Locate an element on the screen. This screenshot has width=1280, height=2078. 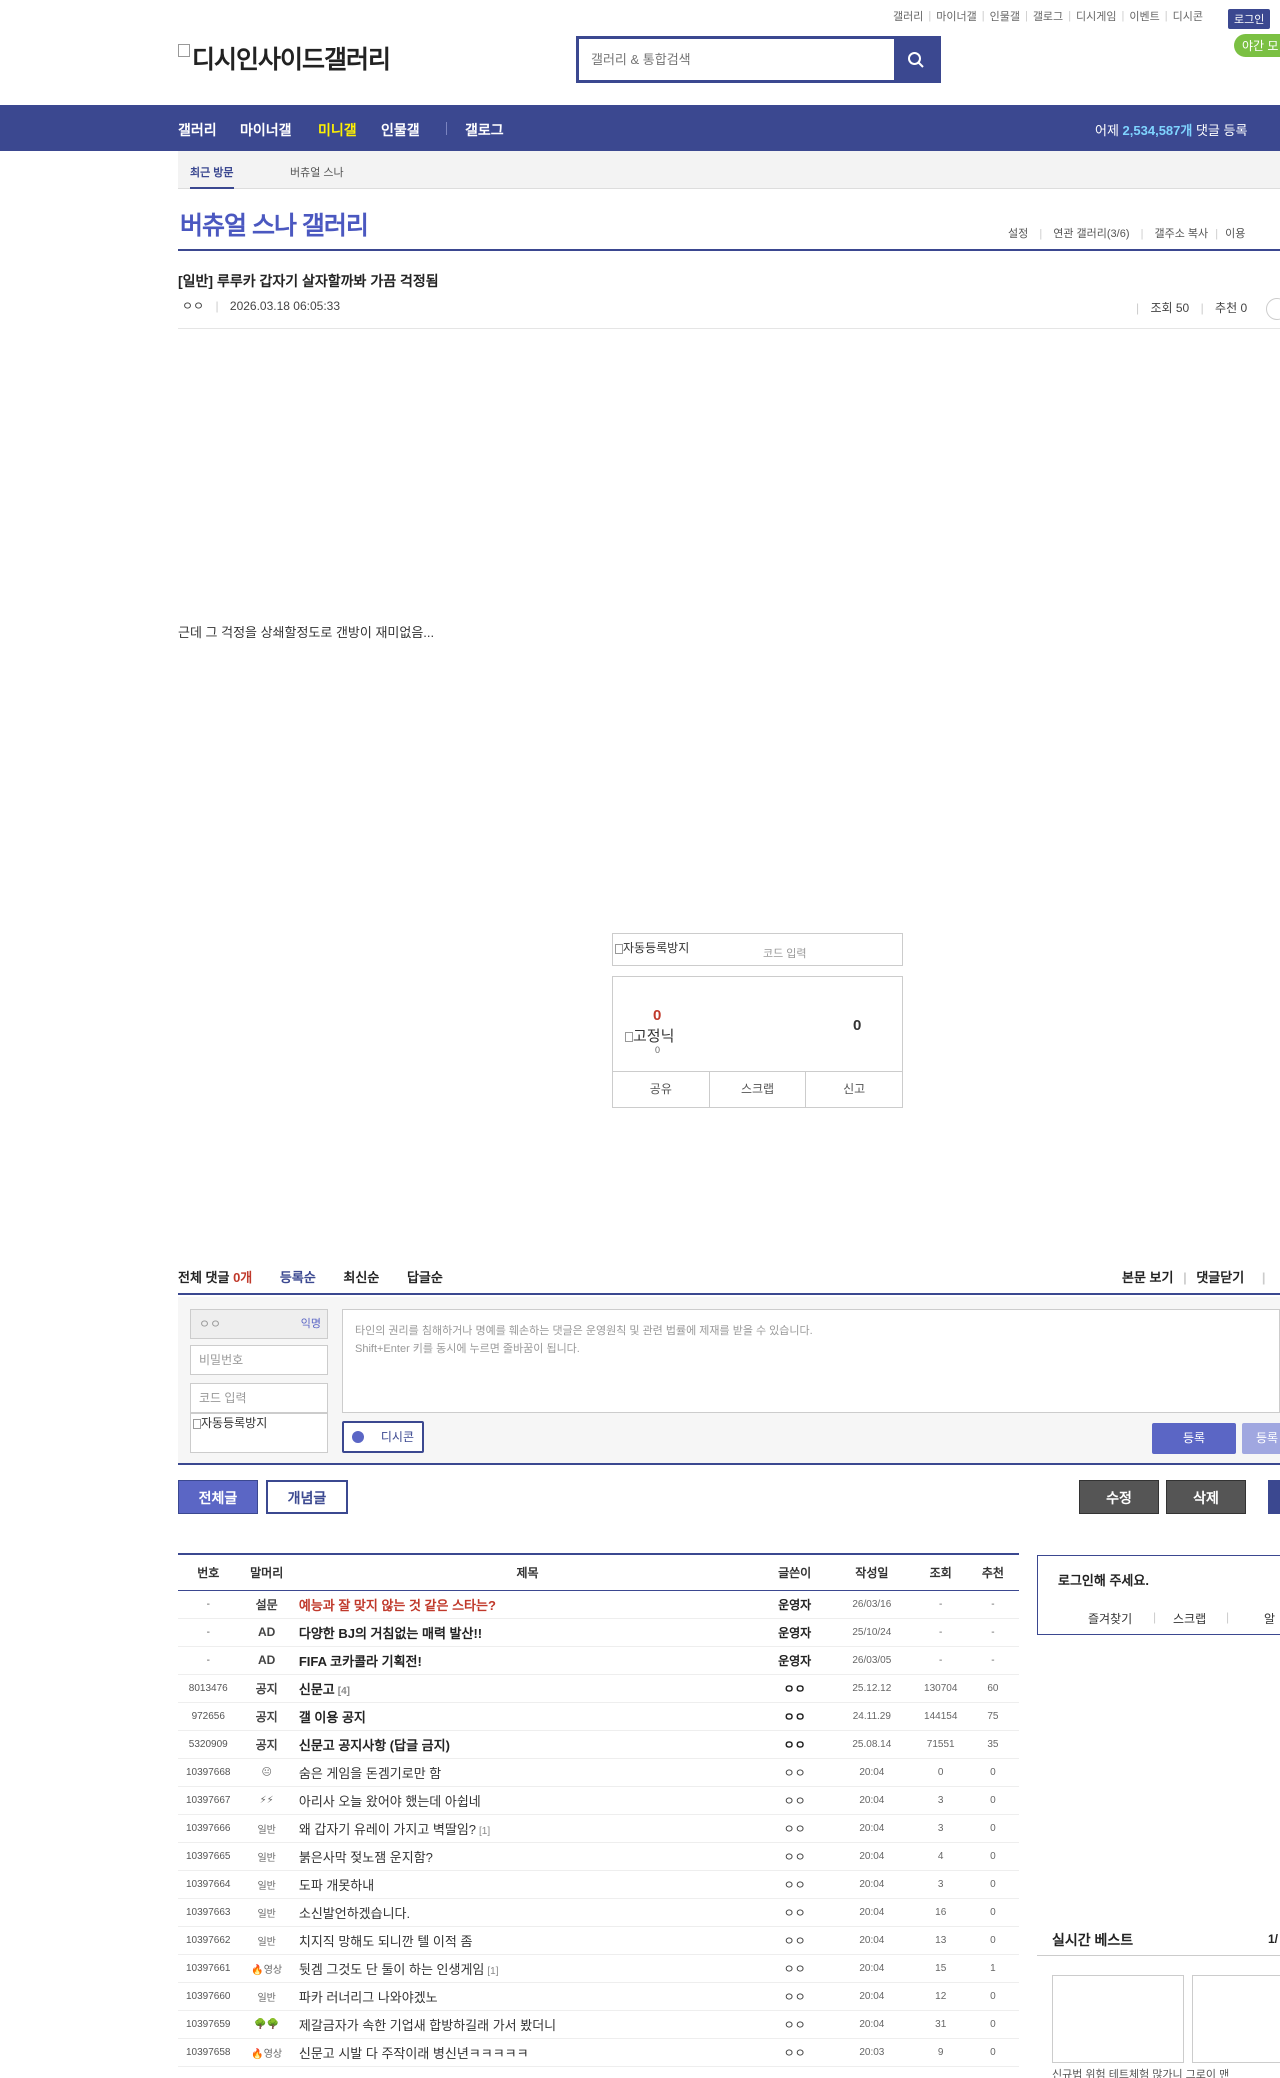
row-title: 갤 이용 공지 is located at coordinates (527, 1716).